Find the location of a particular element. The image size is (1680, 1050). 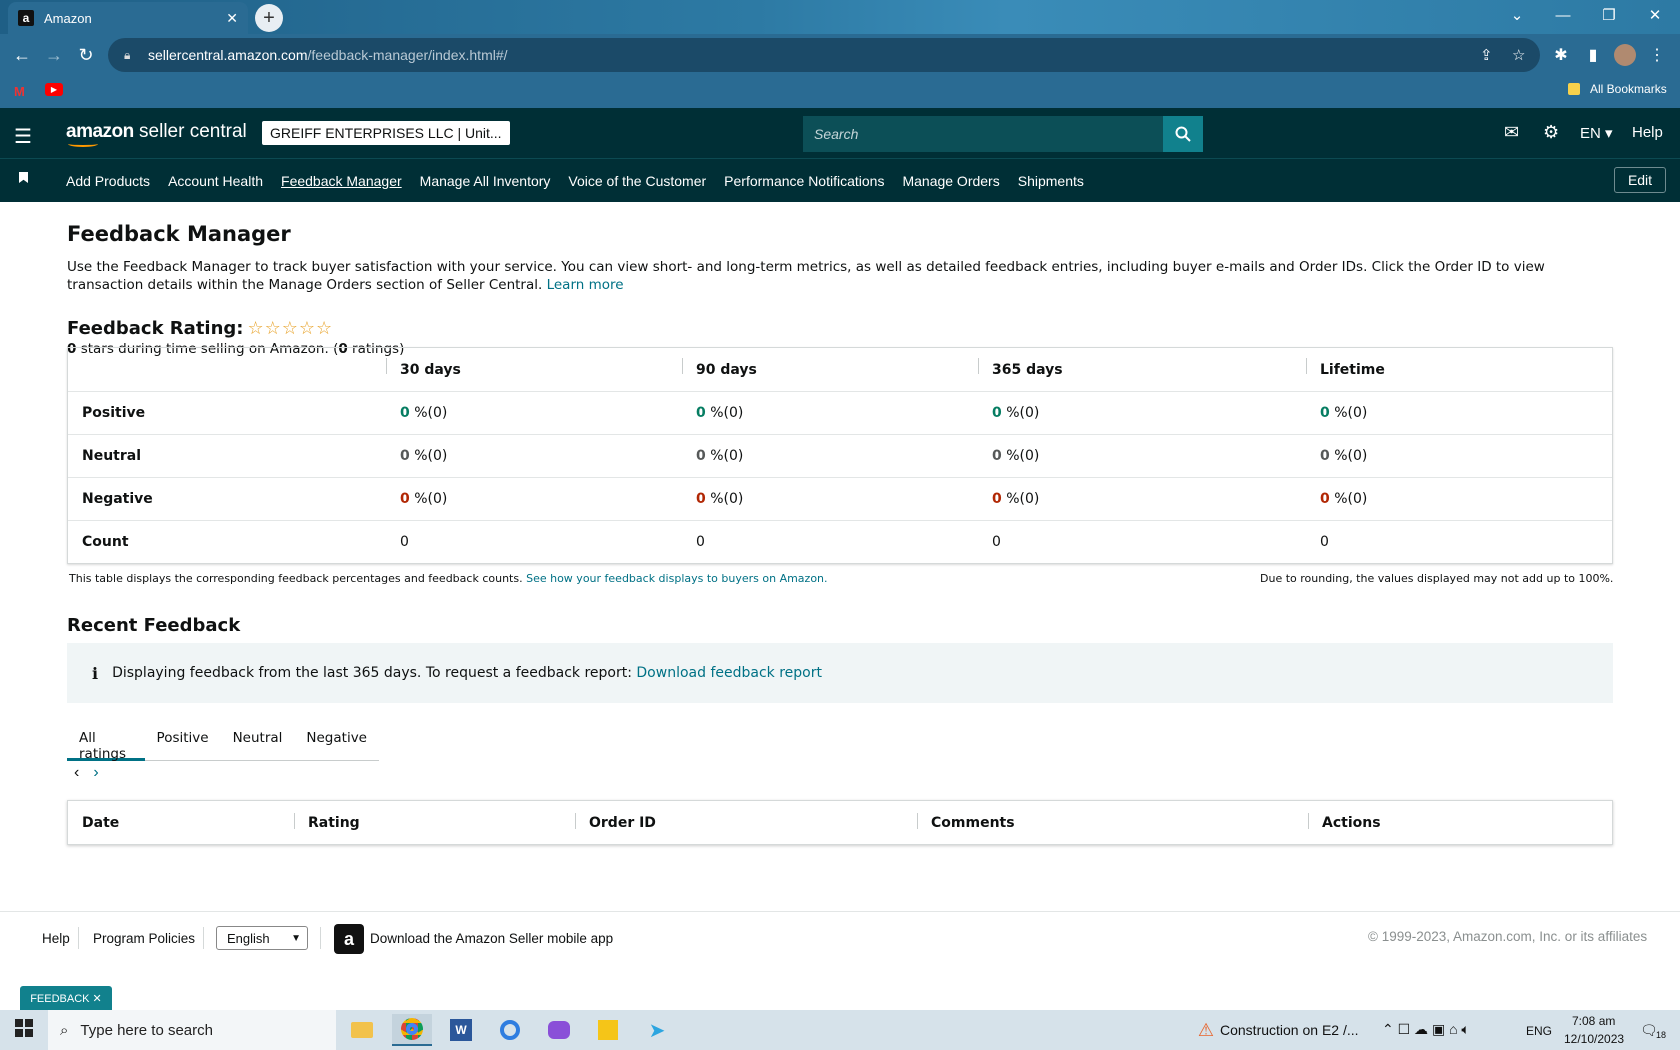

download-app-link: Download the Amazon Seller mobile app is located at coordinates (491, 938).